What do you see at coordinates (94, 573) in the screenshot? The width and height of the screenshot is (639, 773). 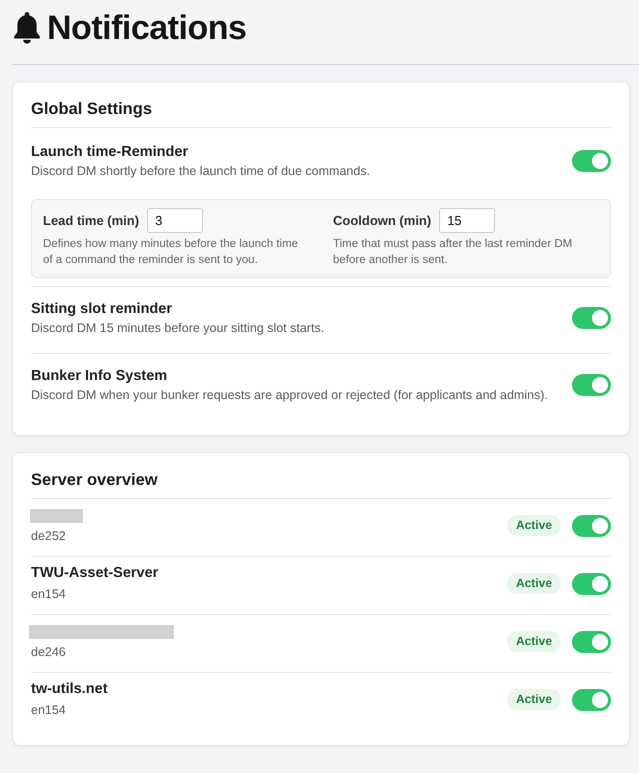 I see `server-name: TWU-Asset-Server` at bounding box center [94, 573].